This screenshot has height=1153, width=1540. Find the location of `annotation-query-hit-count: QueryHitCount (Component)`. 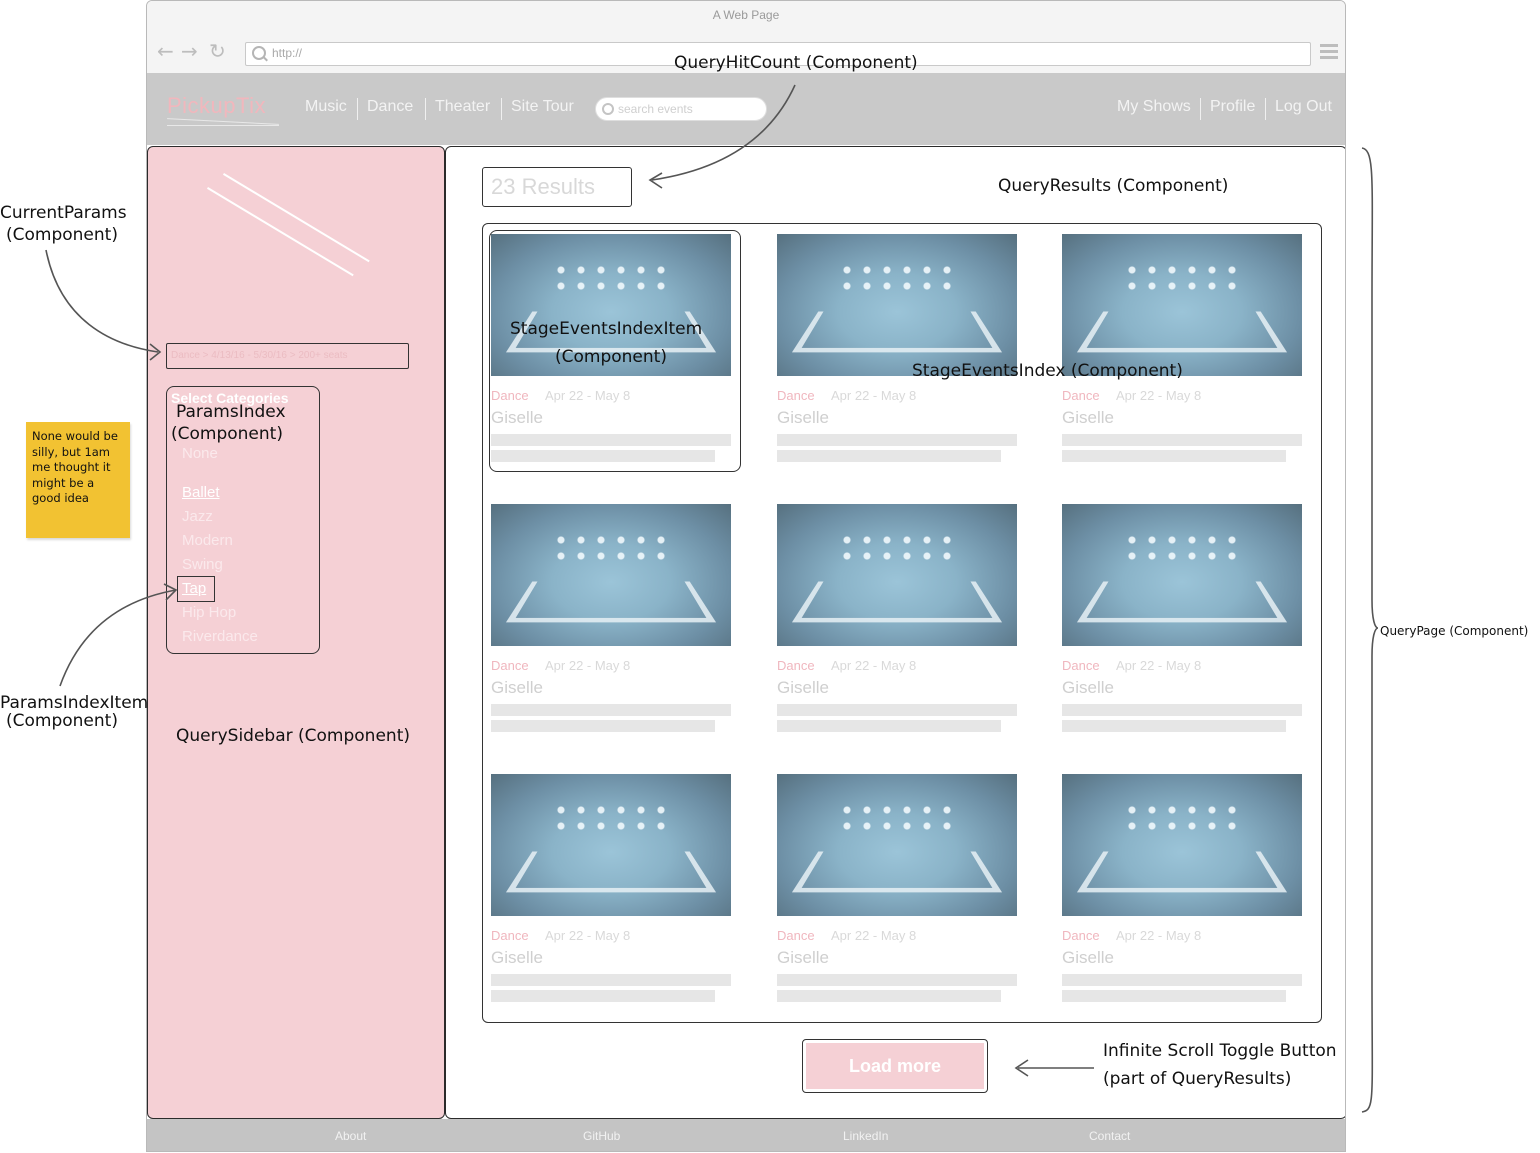

annotation-query-hit-count: QueryHitCount (Component) is located at coordinates (796, 63).